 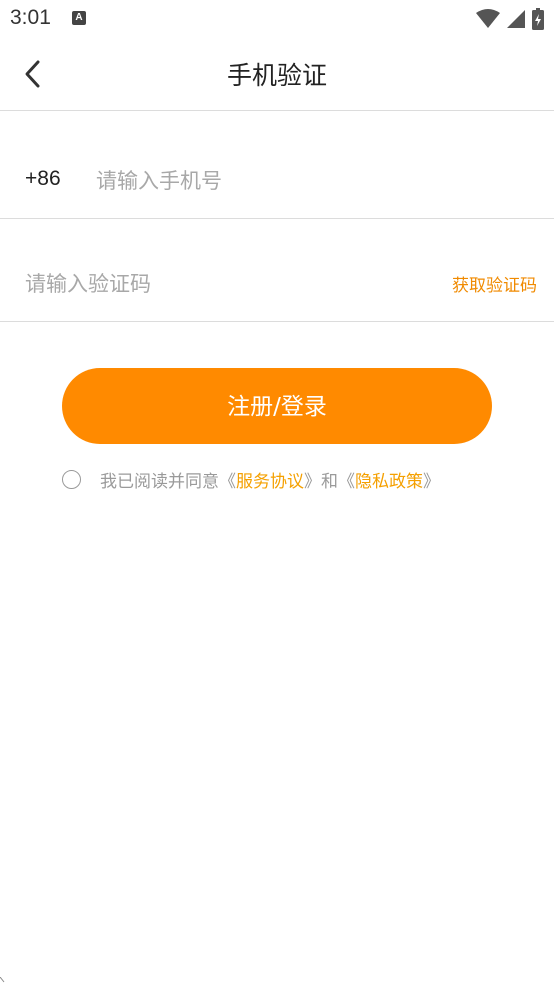 What do you see at coordinates (488, 18) in the screenshot?
I see `wifi-icon` at bounding box center [488, 18].